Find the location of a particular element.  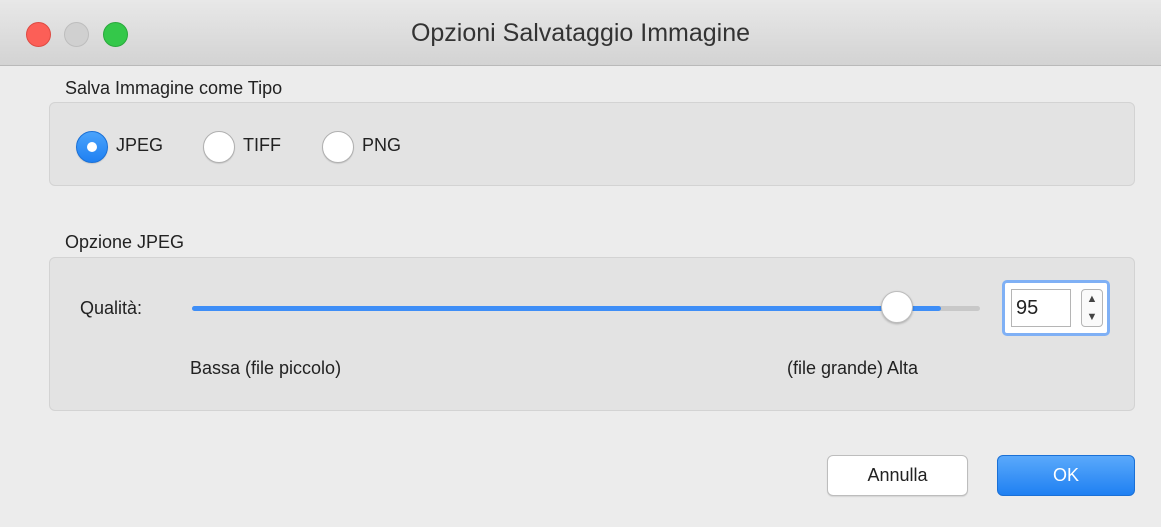

title-bar: Opzioni Salvataggio Immagine is located at coordinates (580, 33).